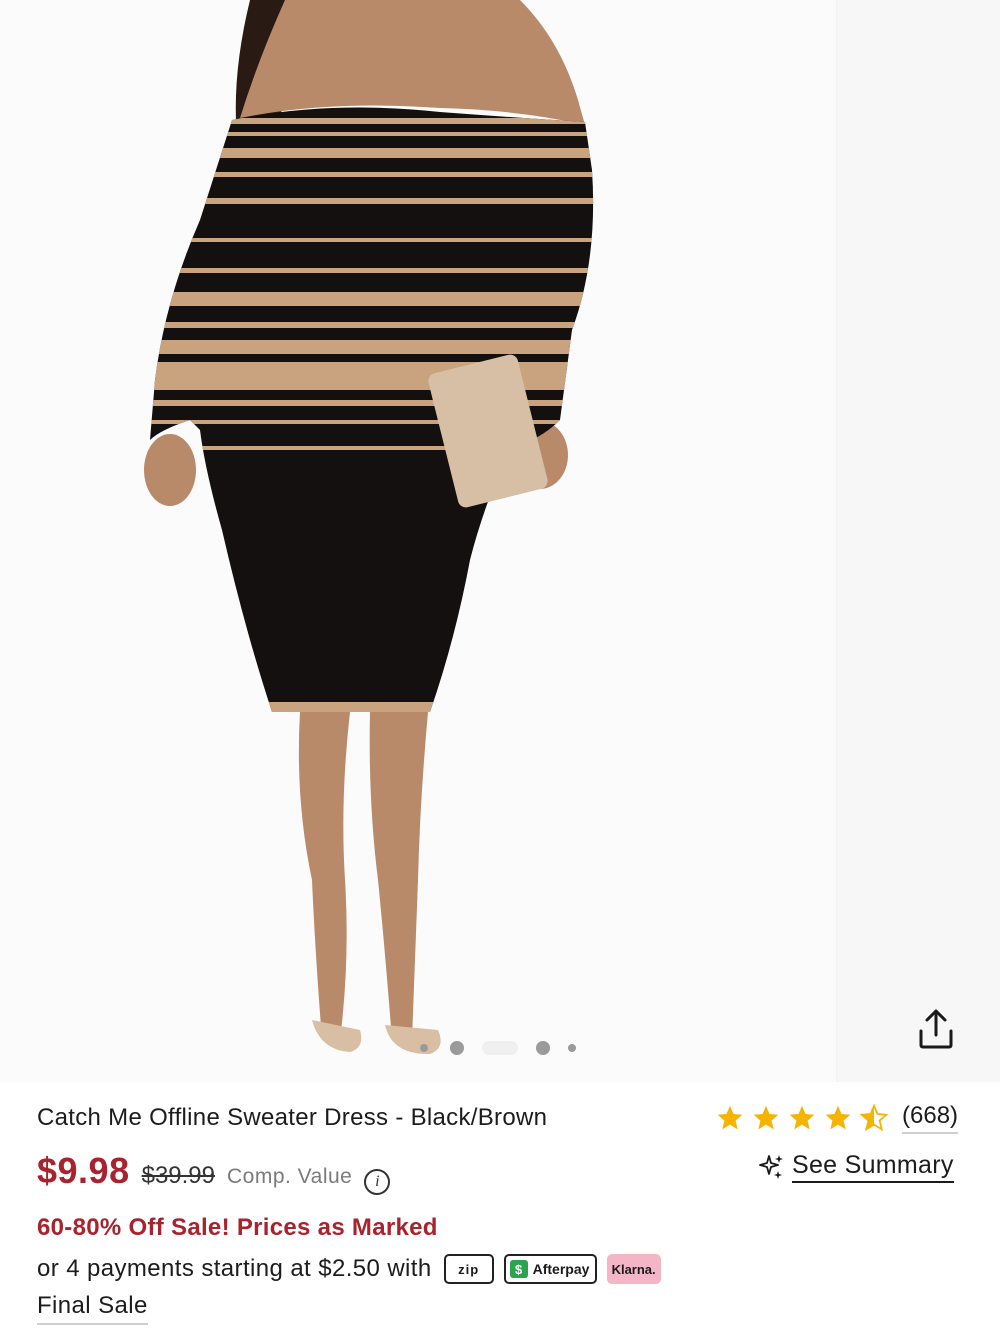  Describe the element at coordinates (500, 1048) in the screenshot. I see `gallery-dot-active` at that location.